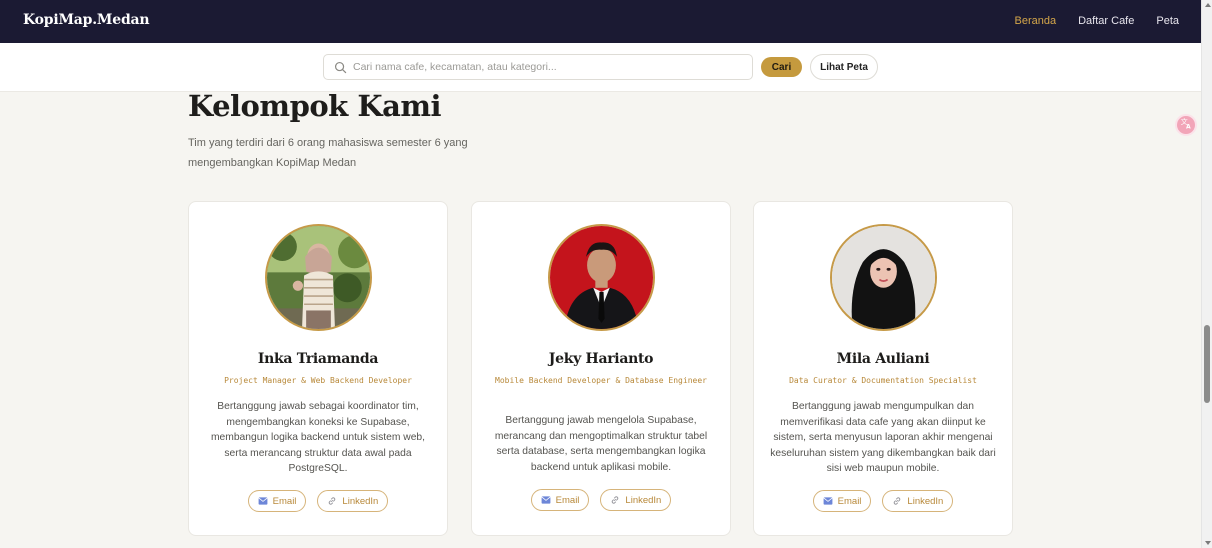  Describe the element at coordinates (883, 359) in the screenshot. I see `member-name: Mila Auliani` at that location.